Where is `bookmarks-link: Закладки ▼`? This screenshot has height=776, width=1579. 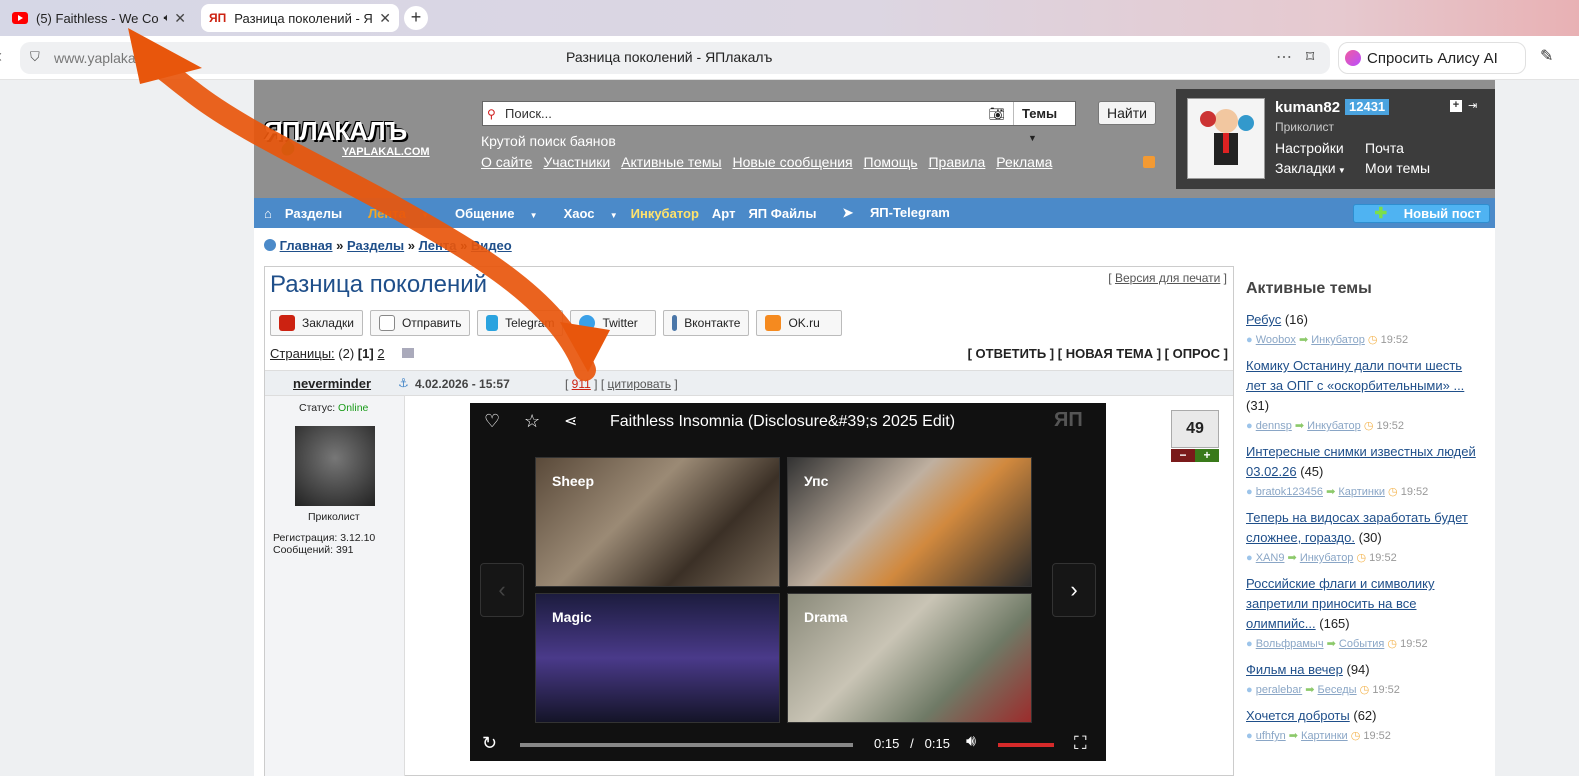 bookmarks-link: Закладки ▼ is located at coordinates (1310, 168).